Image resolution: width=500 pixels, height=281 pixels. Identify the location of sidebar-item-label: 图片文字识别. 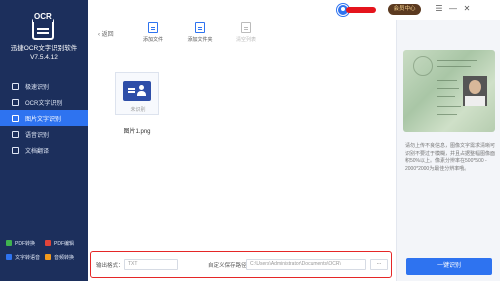
(43, 119).